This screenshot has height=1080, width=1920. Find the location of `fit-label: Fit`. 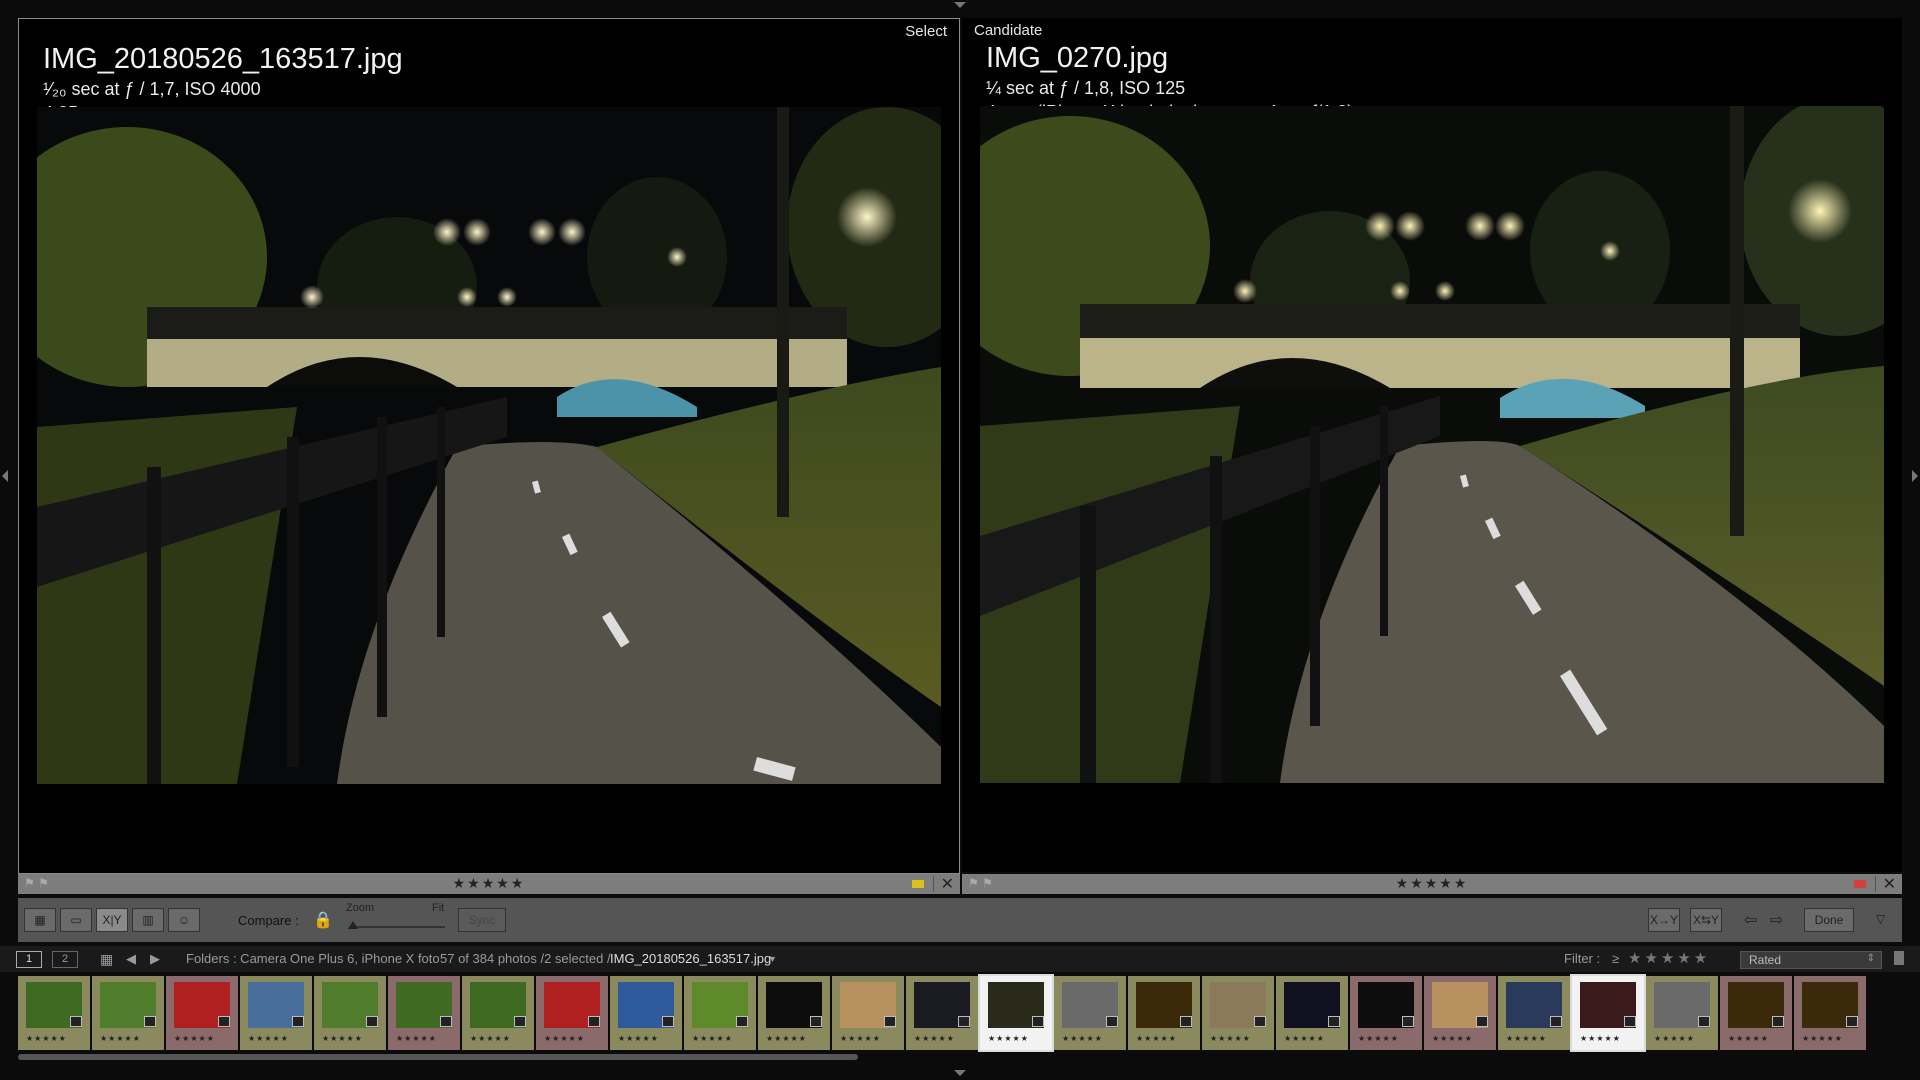

fit-label: Fit is located at coordinates (438, 908).